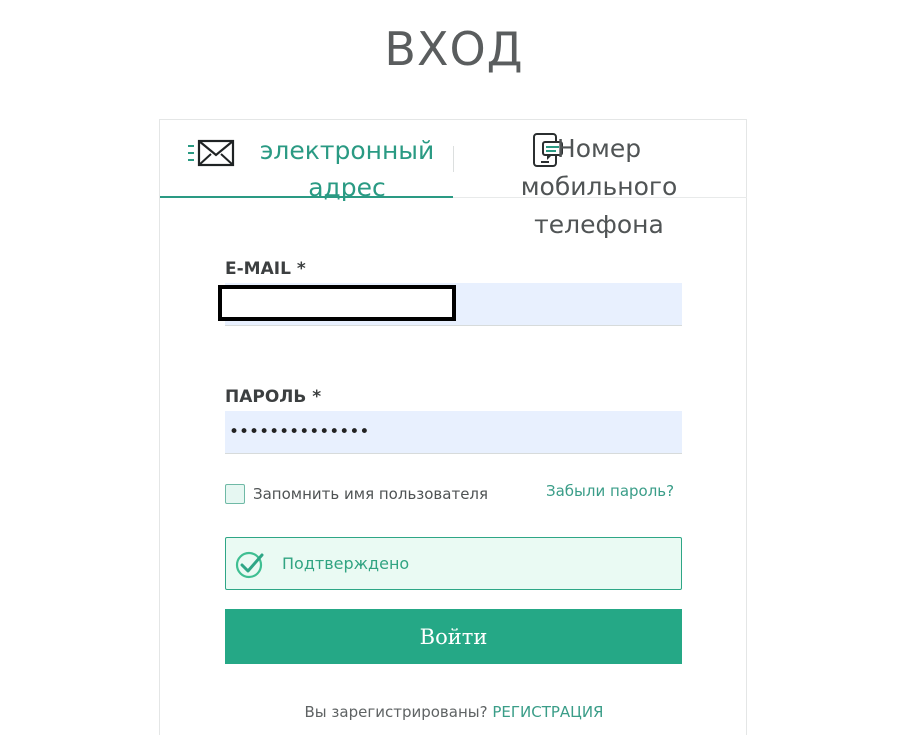 This screenshot has width=920, height=735. Describe the element at coordinates (235, 494) in the screenshot. I see `remember-checkbox` at that location.